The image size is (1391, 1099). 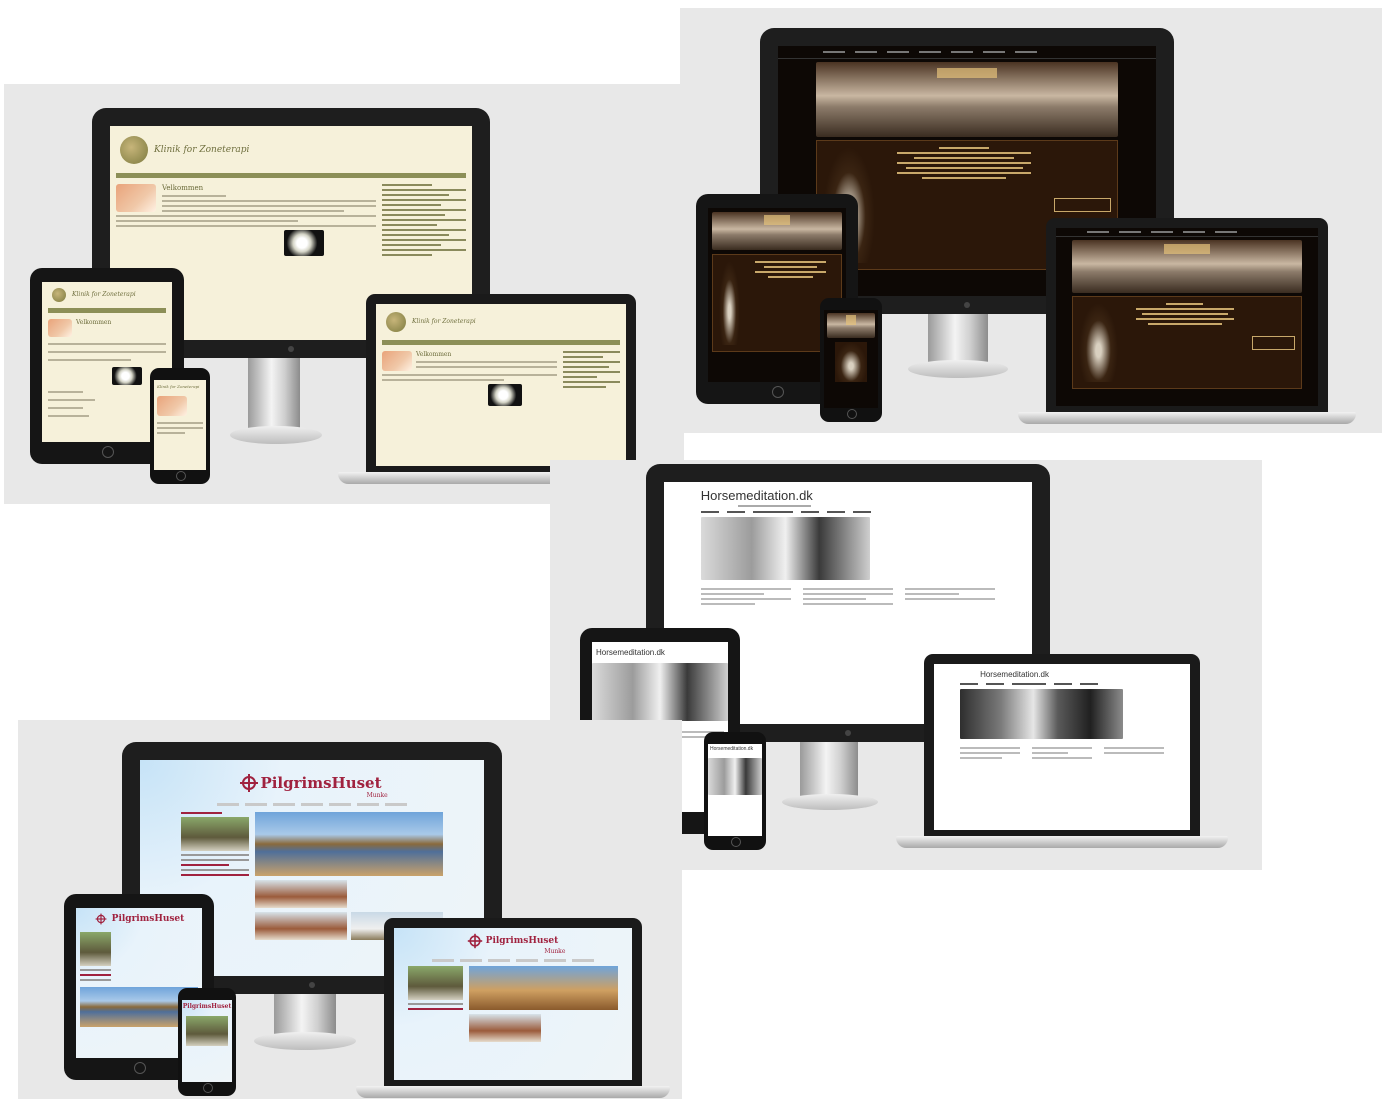 What do you see at coordinates (543, 988) in the screenshot?
I see `autumn-trees-image` at bounding box center [543, 988].